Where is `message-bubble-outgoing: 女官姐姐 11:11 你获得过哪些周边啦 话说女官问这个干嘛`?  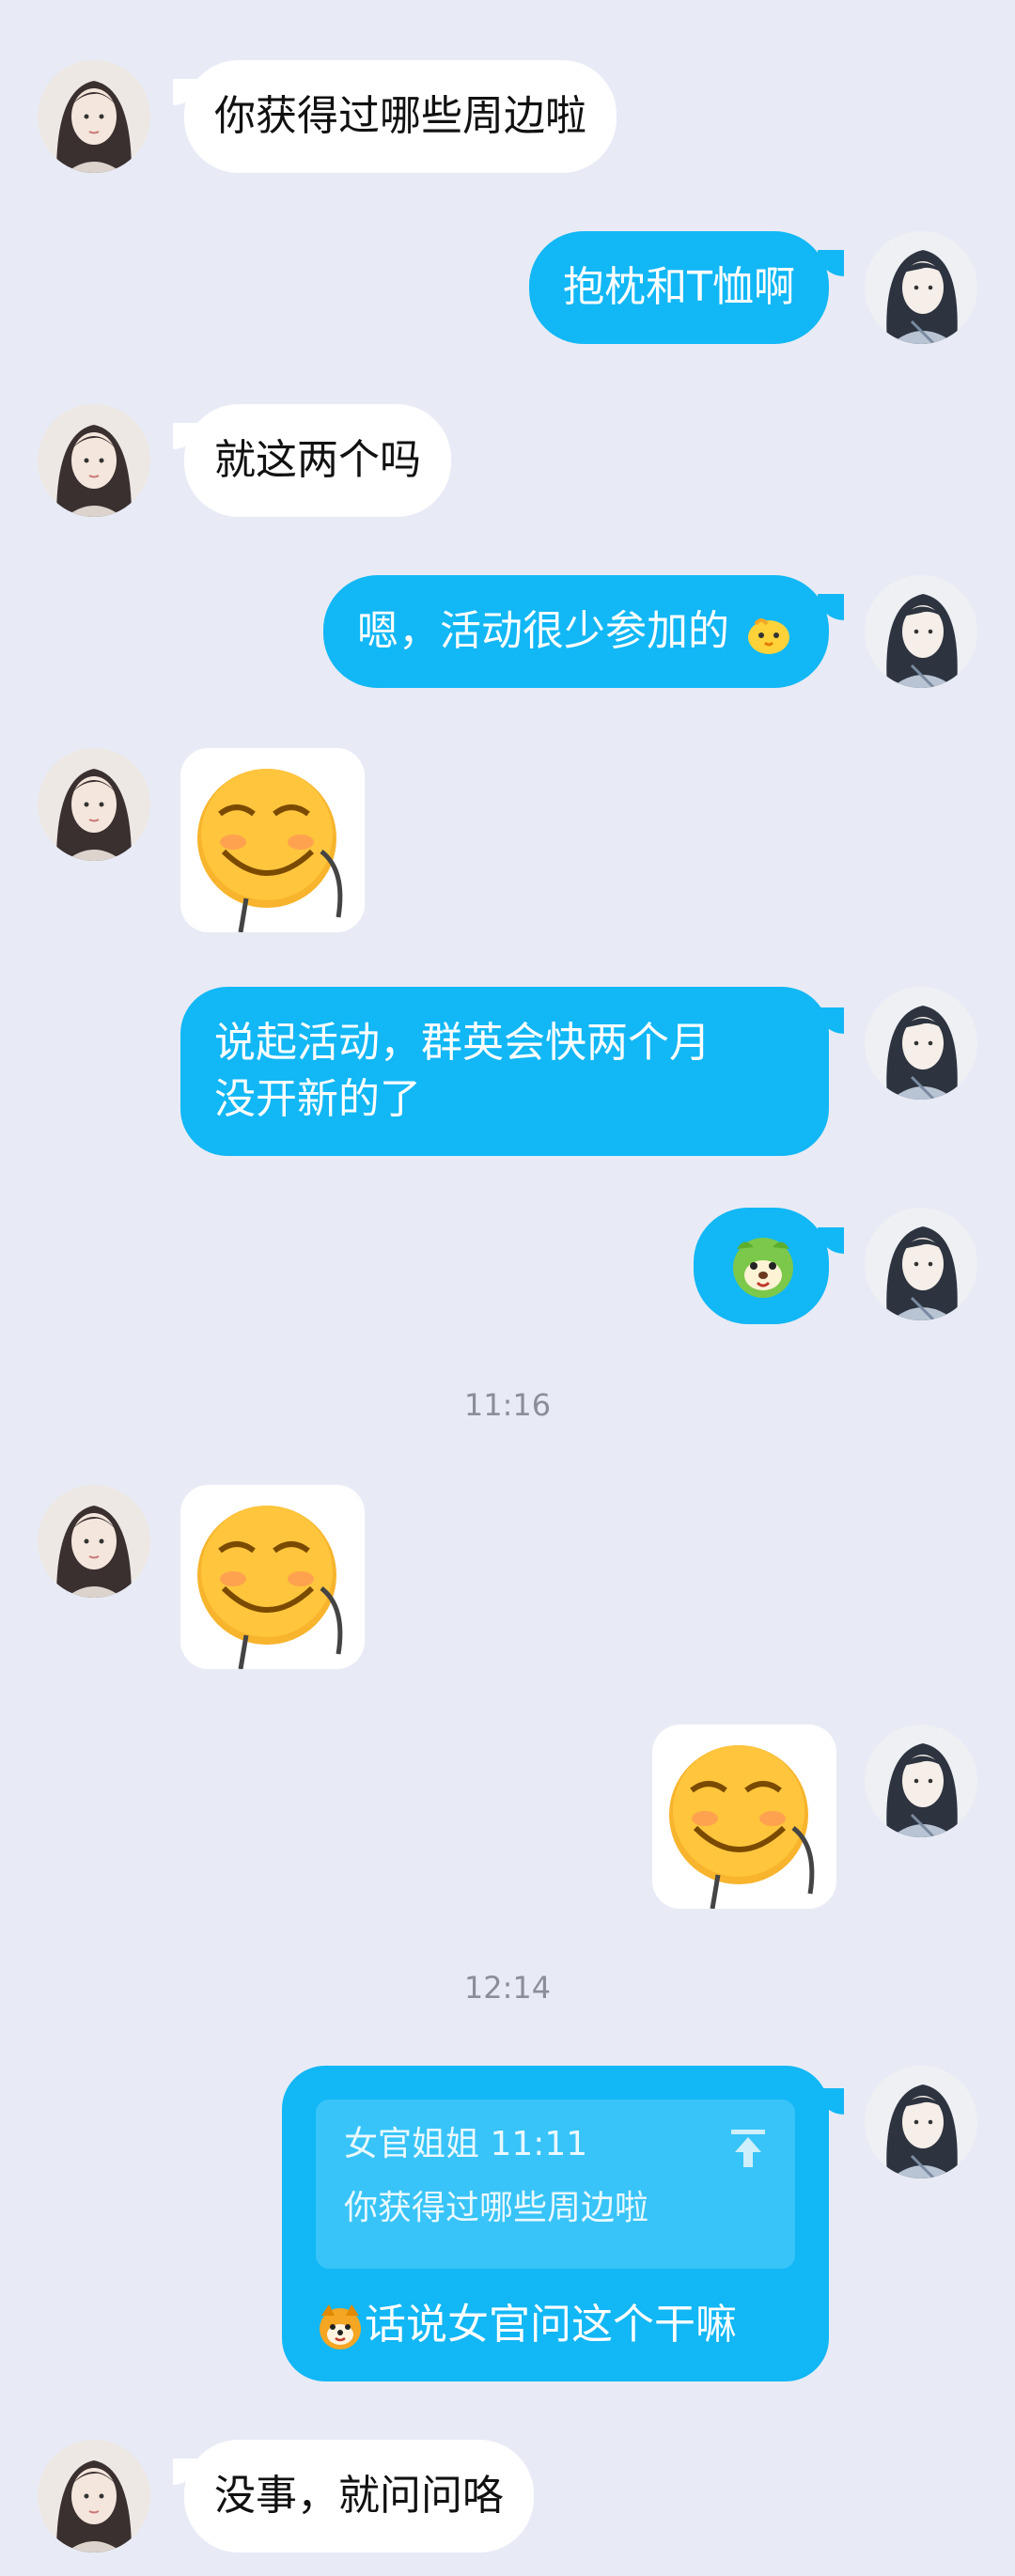
message-bubble-outgoing: 女官姐姐 11:11 你获得过哪些周边啦 话说女官问这个干嘛 is located at coordinates (555, 2223).